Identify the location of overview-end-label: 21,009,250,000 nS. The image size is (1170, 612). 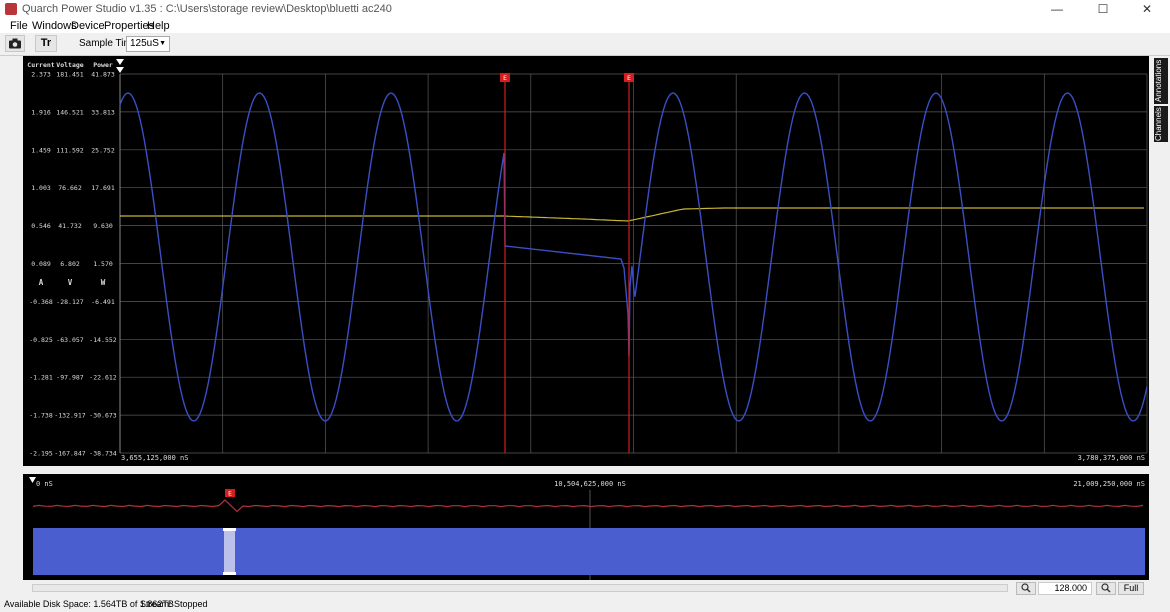
(1109, 484).